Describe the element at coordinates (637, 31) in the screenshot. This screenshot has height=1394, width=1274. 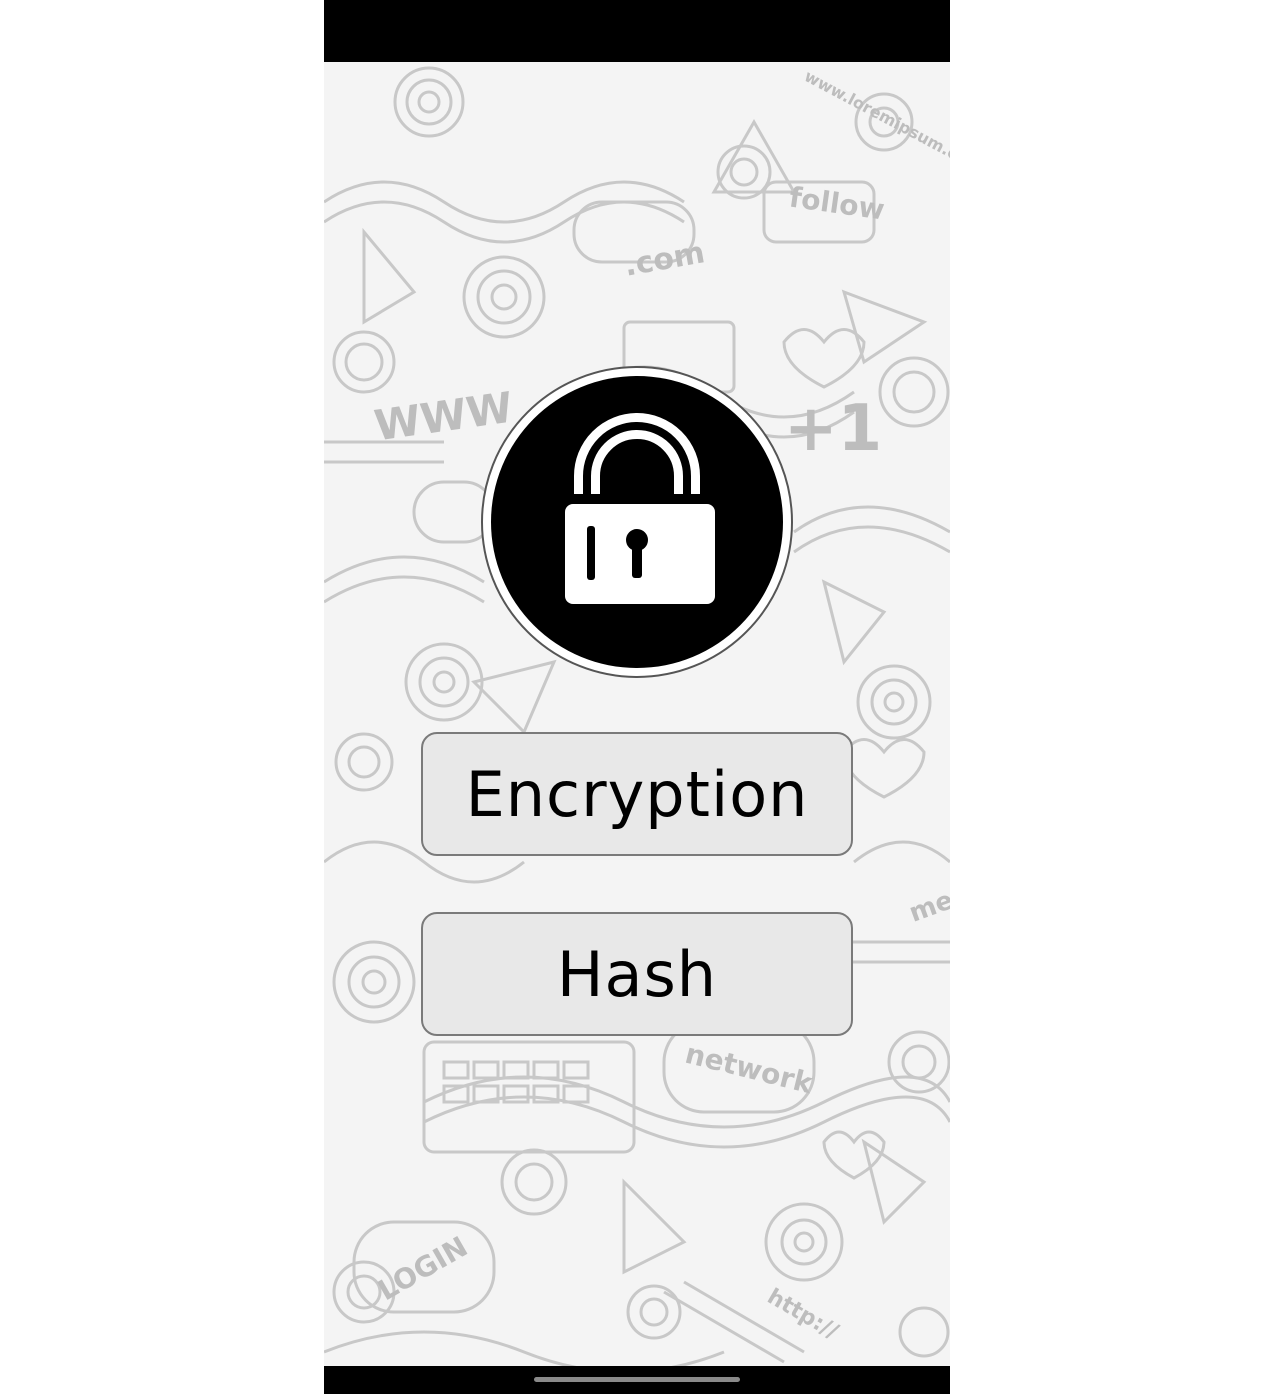
I see `status-bar` at that location.